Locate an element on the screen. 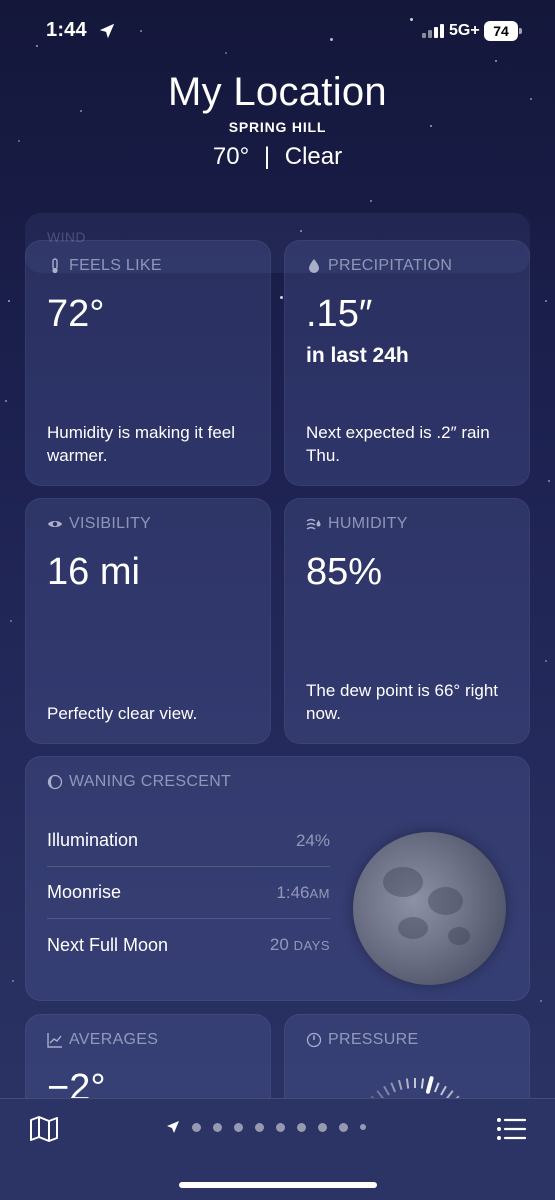 This screenshot has width=555, height=1200. humidity-label-row: HUMIDITY is located at coordinates (357, 524).